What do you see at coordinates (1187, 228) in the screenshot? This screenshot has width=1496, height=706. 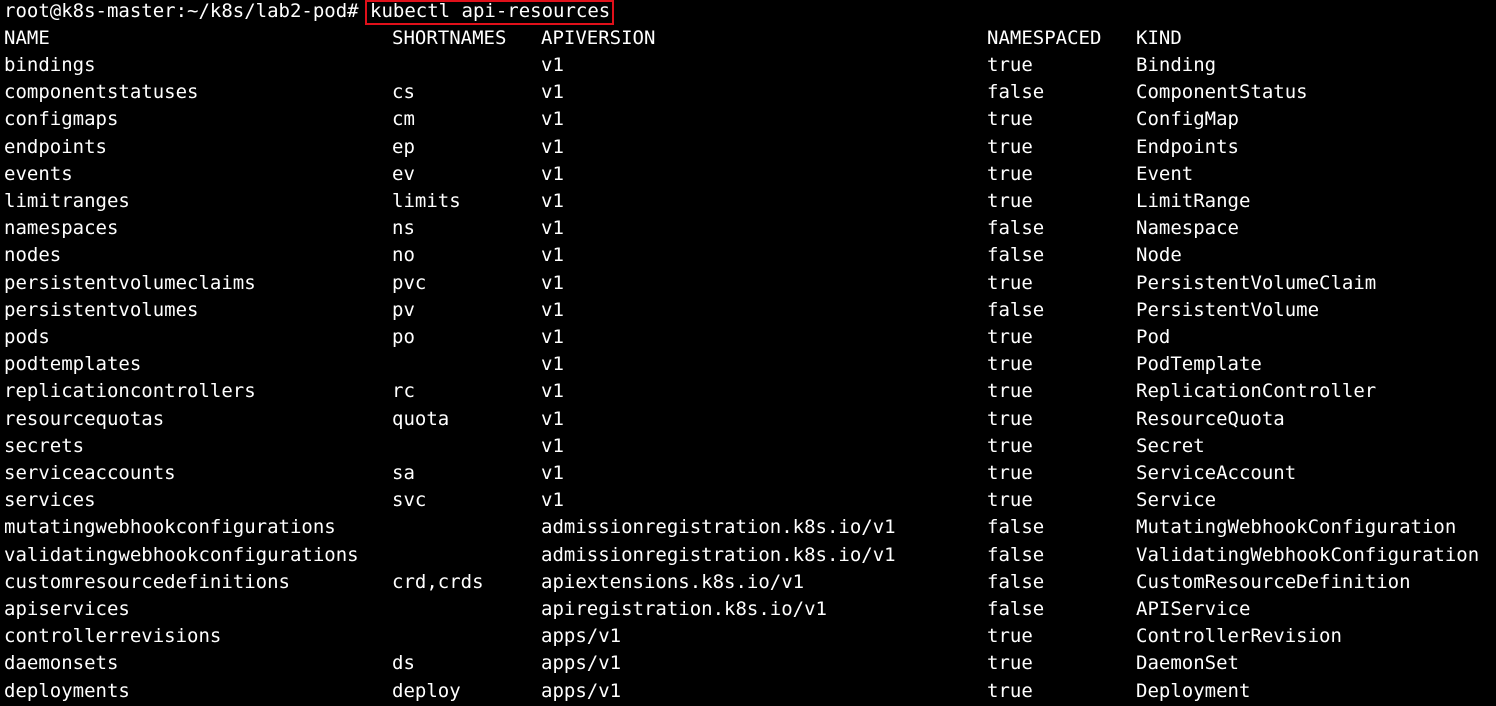 I see `cell-kind: Namespace` at bounding box center [1187, 228].